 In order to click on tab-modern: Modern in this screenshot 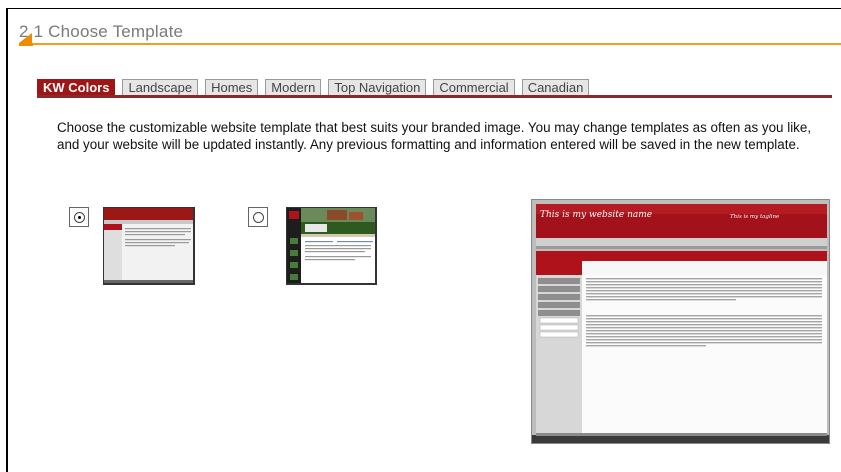, I will do `click(293, 87)`.